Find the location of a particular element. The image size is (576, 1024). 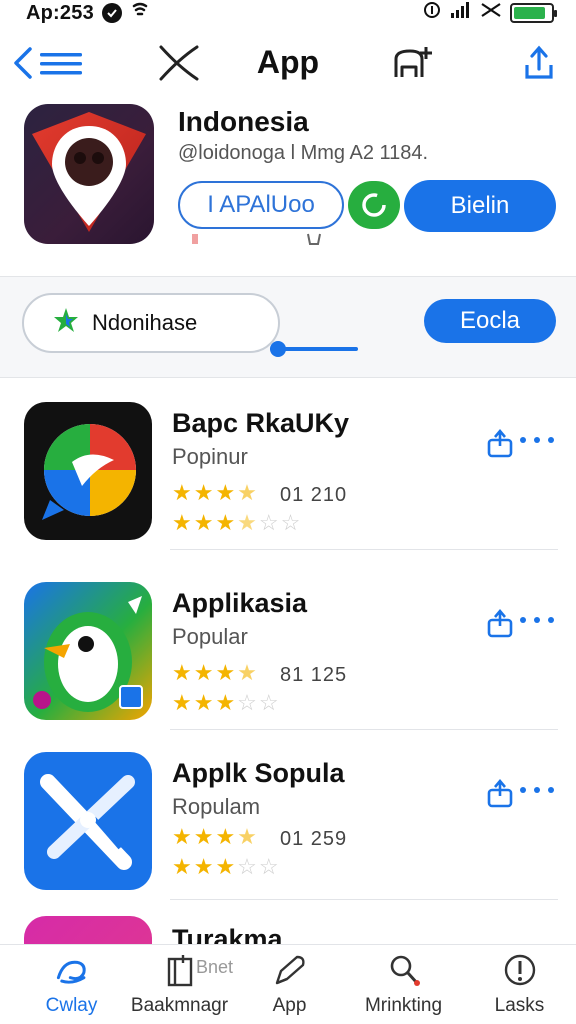

home-swirl-icon is located at coordinates (72, 970).